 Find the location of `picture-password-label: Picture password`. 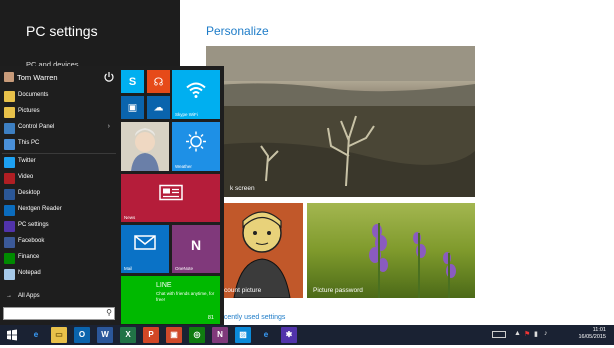

picture-password-label: Picture password is located at coordinates (338, 290).